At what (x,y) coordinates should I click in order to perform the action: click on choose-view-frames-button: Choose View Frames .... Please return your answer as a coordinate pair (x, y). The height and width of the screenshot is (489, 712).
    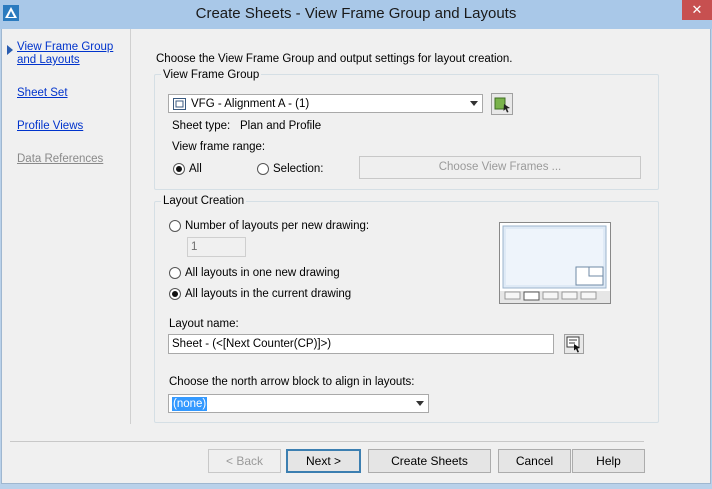
    Looking at the image, I should click on (500, 167).